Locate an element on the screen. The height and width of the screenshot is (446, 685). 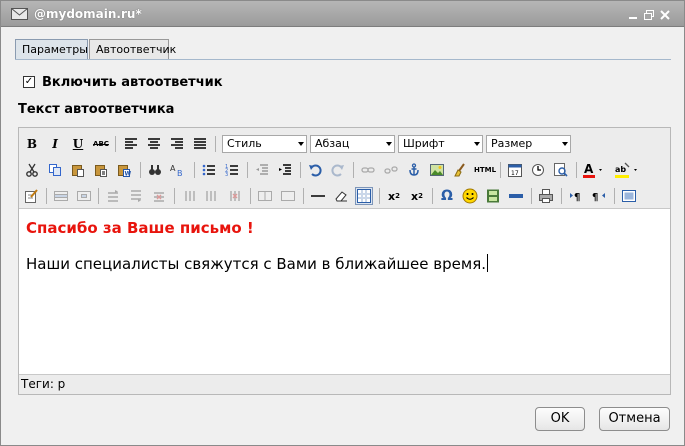
undo-icon is located at coordinates (315, 170).